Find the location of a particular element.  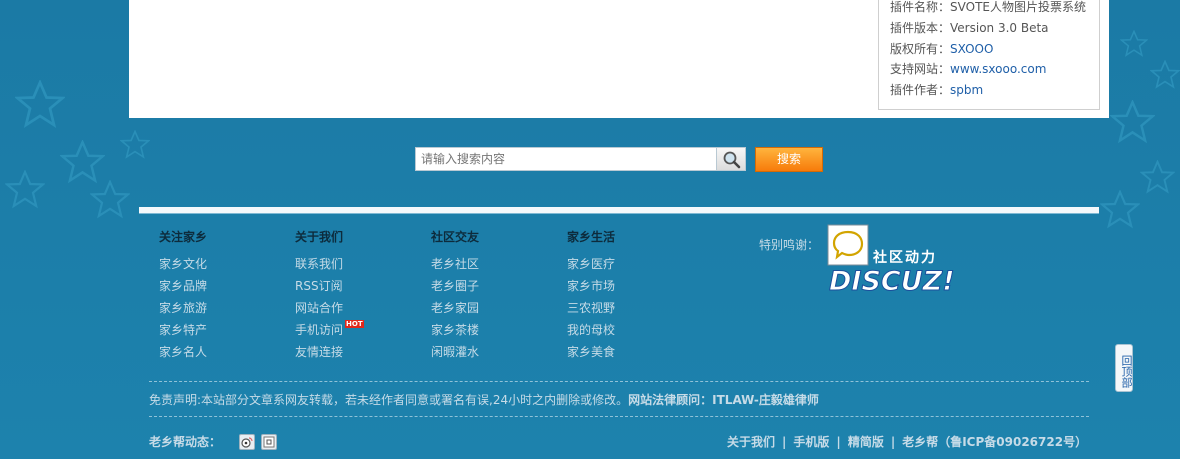

thanks-label: 特别鸣谢： is located at coordinates (789, 245).